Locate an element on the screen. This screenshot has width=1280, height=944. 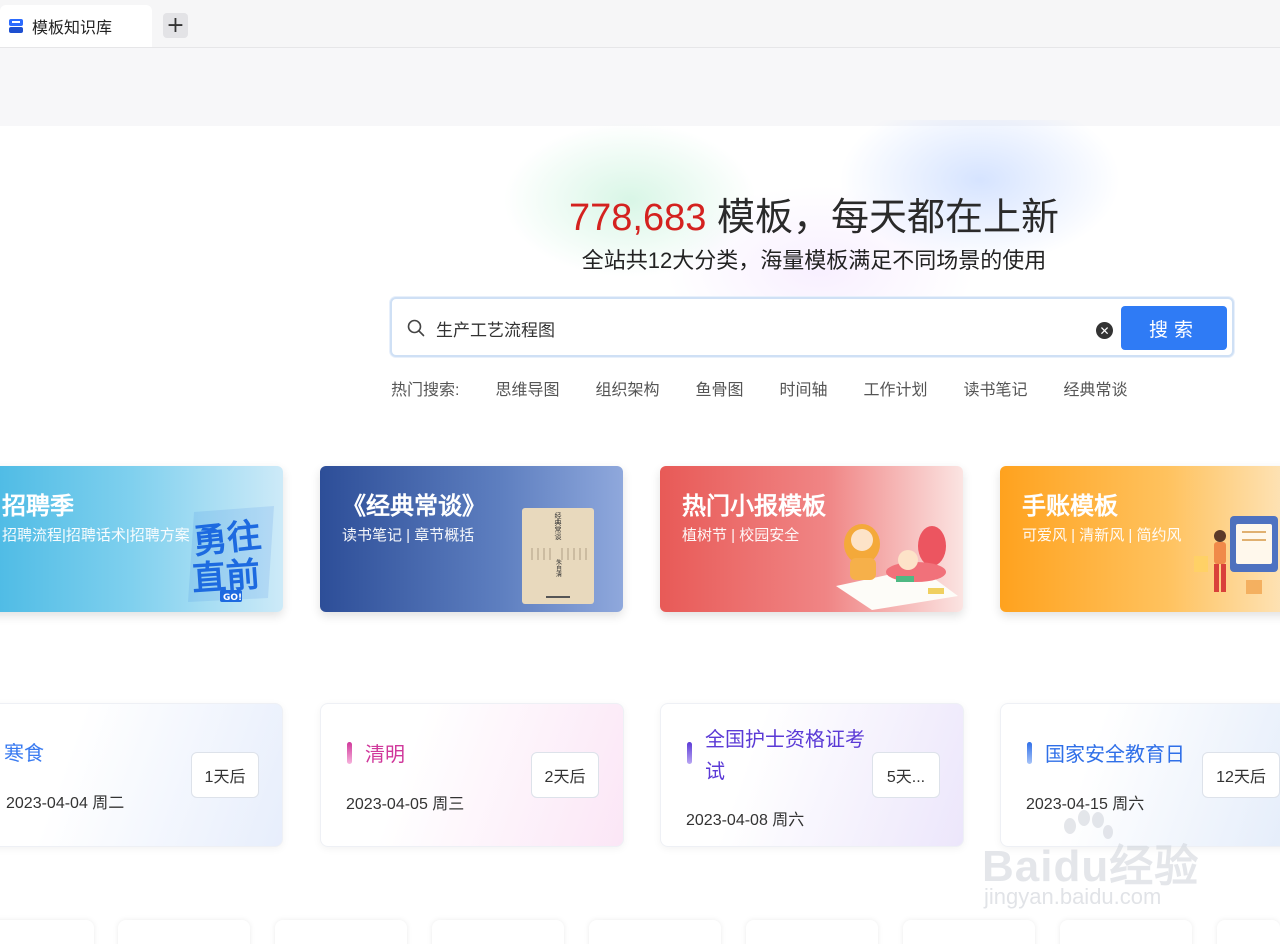
book-cover-icon: 经典常谈 朱自清 is located at coordinates (558, 556).